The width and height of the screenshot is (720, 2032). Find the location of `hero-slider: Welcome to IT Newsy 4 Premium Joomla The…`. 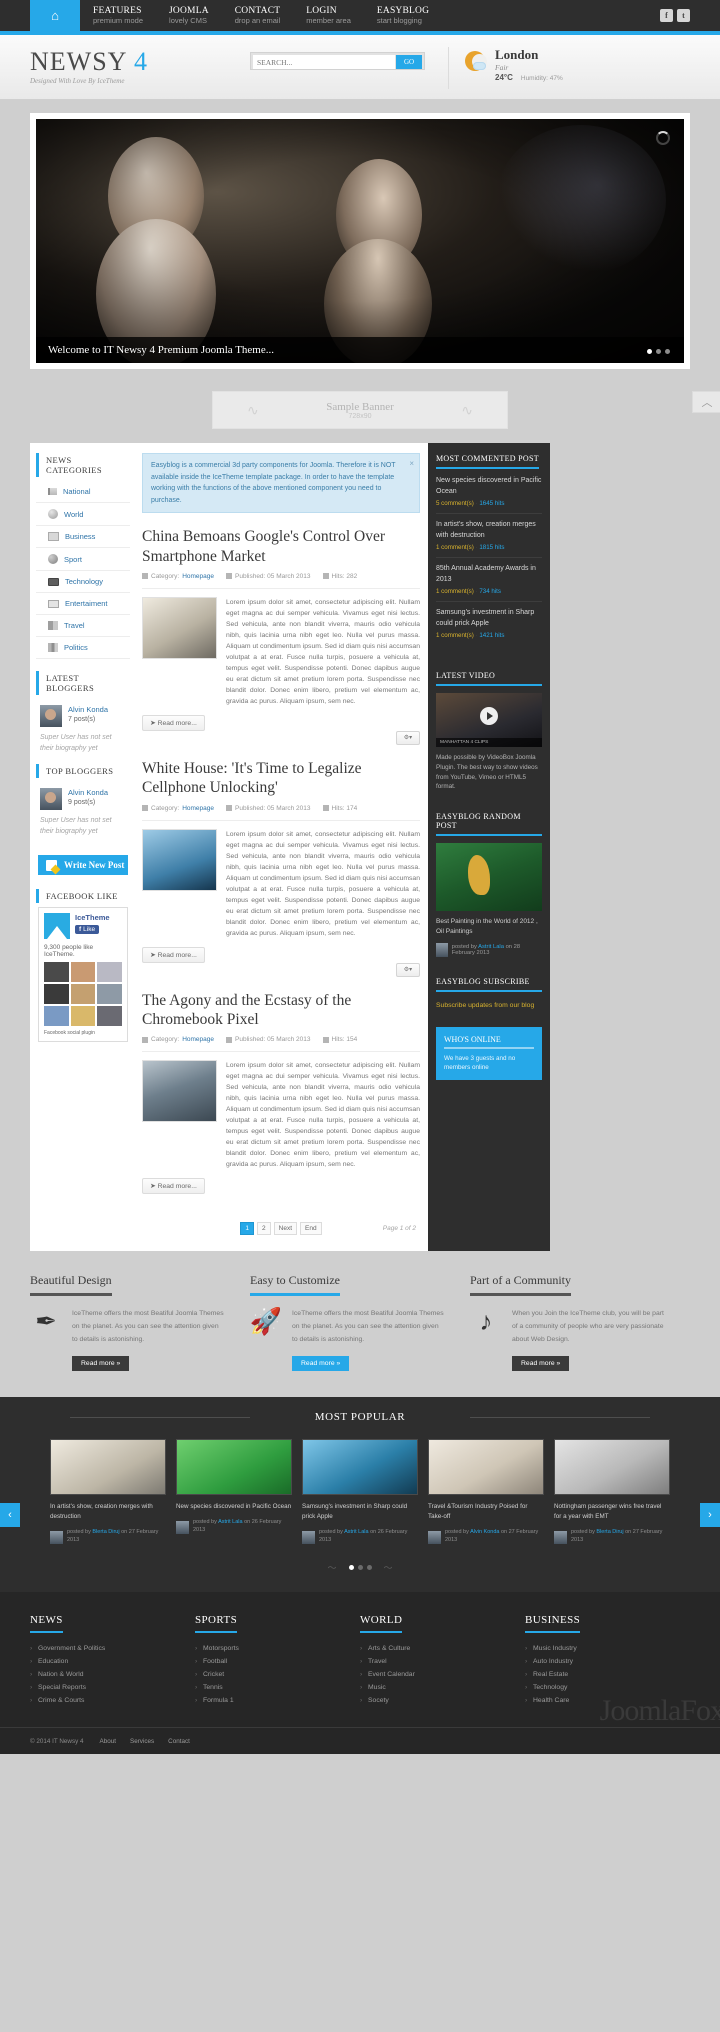

hero-slider: Welcome to IT Newsy 4 Premium Joomla The… is located at coordinates (360, 241).